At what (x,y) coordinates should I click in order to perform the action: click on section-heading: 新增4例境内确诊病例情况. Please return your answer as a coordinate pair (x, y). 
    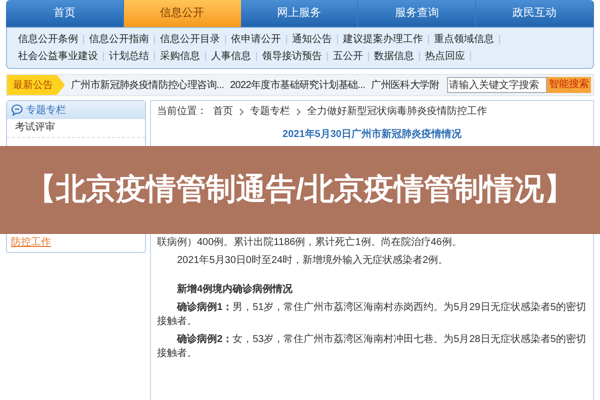
    Looking at the image, I should click on (235, 289).